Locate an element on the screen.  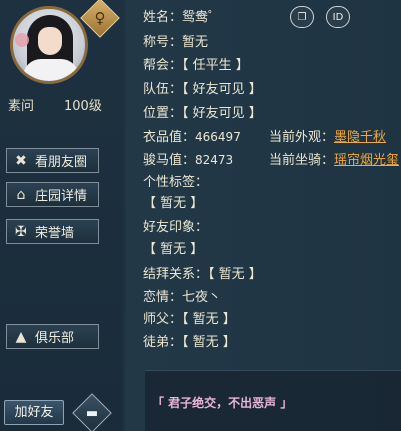
team-value: 【 好友可见 】 is located at coordinates (222, 89).